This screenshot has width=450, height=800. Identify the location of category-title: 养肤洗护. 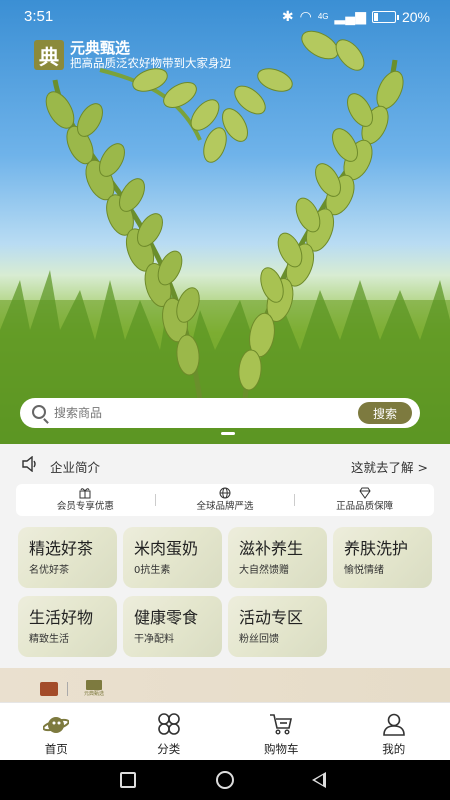
(376, 548).